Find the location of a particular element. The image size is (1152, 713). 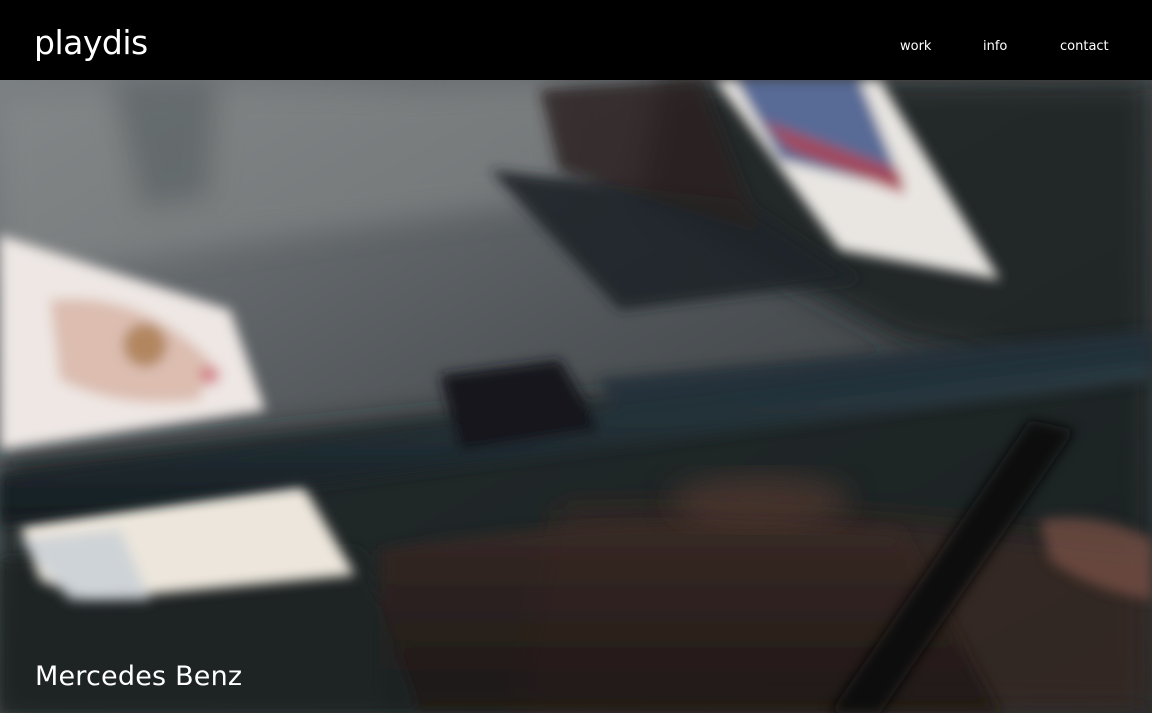

site-header: playdis work info contact is located at coordinates (576, 40).